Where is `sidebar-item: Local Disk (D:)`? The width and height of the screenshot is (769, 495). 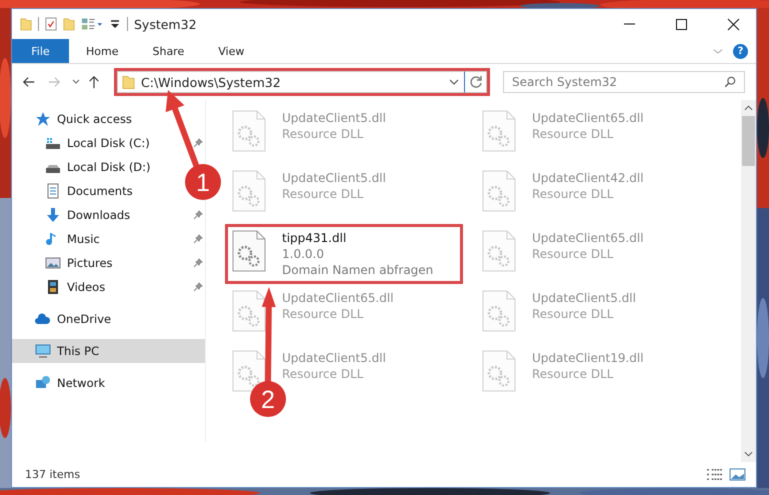 sidebar-item: Local Disk (D:) is located at coordinates (83, 167).